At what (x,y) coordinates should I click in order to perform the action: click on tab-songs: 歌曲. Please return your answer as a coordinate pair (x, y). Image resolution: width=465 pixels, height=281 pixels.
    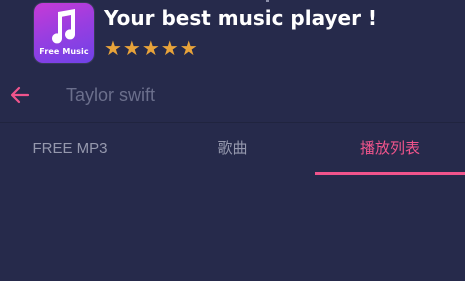
    Looking at the image, I should click on (232, 149).